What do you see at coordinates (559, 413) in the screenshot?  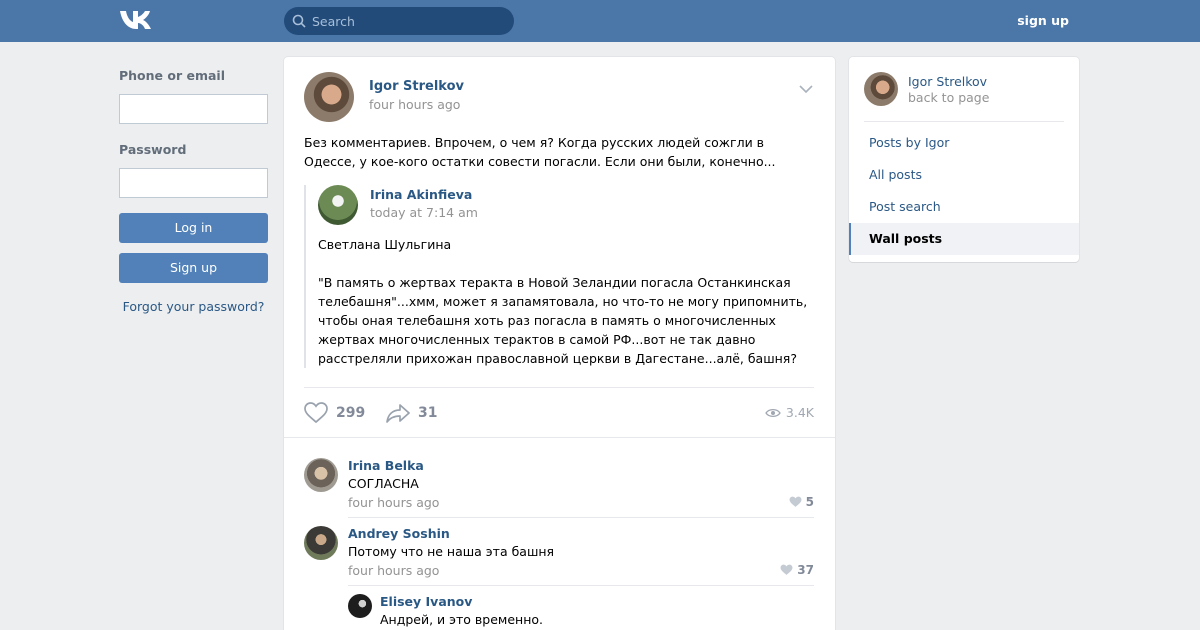 I see `post-actions: 299 31 3.4K` at bounding box center [559, 413].